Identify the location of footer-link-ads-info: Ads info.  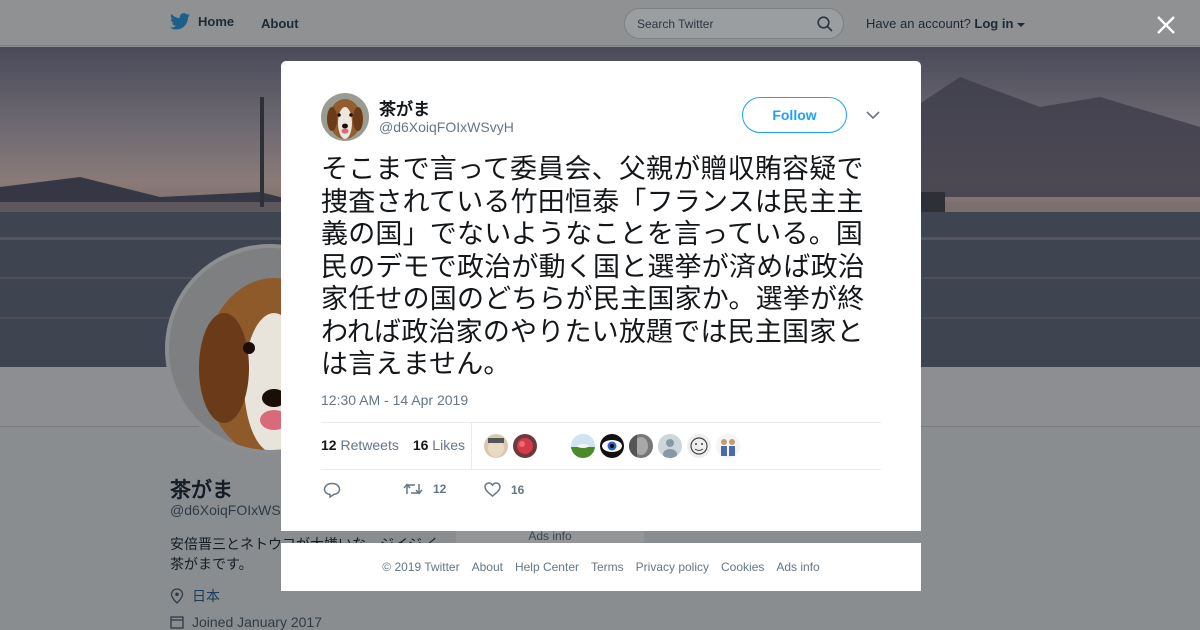
(797, 567).